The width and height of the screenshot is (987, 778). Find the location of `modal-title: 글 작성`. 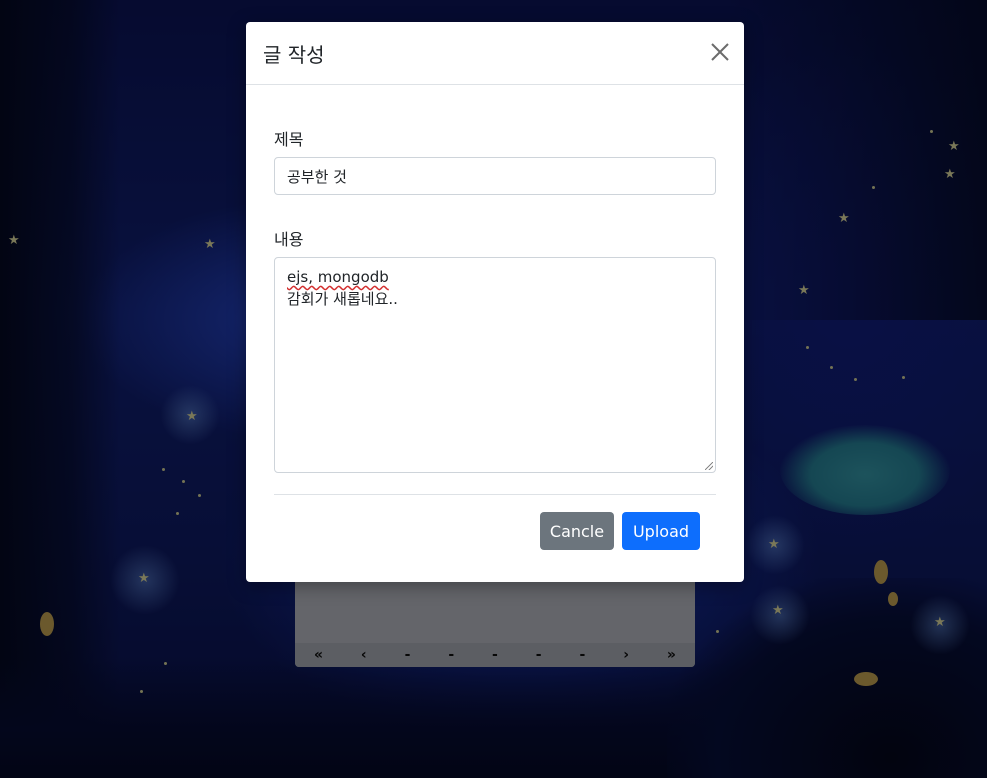

modal-title: 글 작성 is located at coordinates (294, 55).